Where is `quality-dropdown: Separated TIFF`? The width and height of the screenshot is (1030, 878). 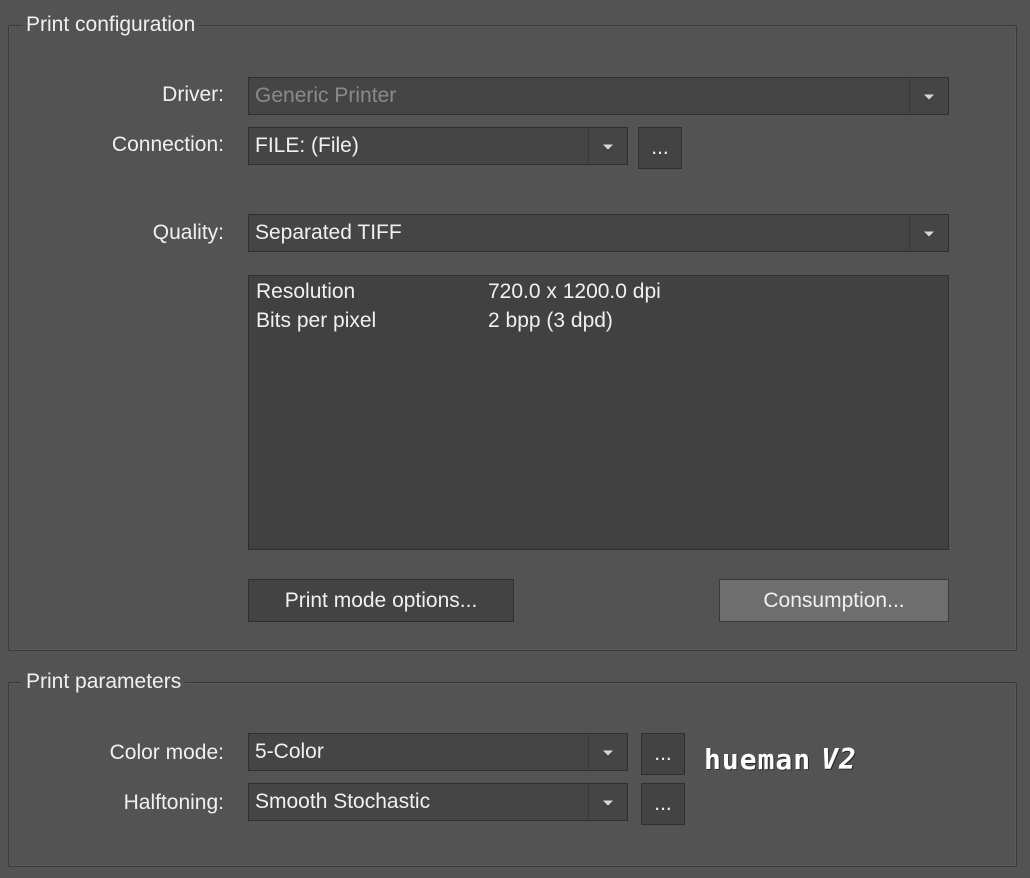 quality-dropdown: Separated TIFF is located at coordinates (598, 233).